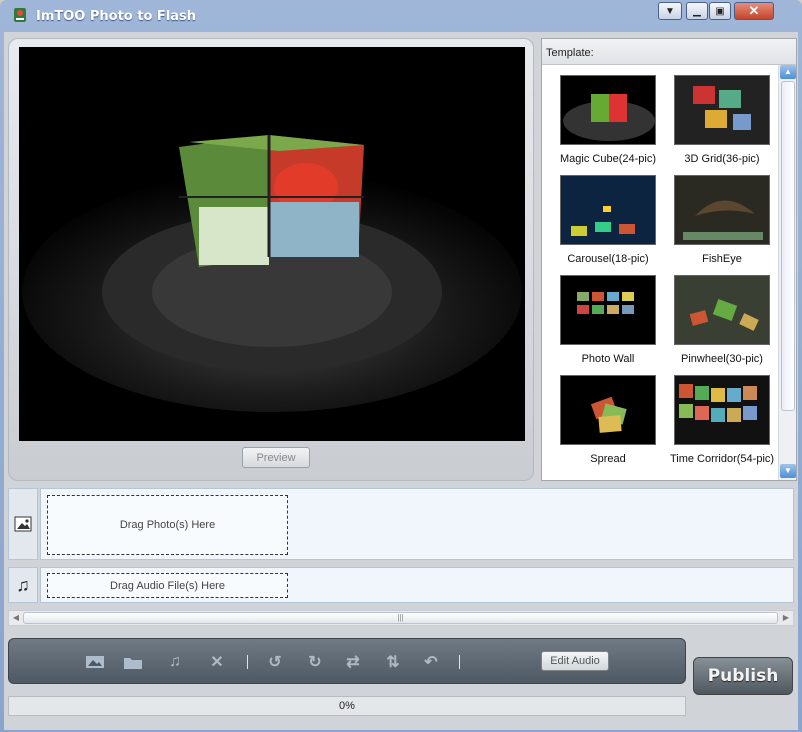 This screenshot has width=802, height=732. I want to click on music-note-icon: ♫, so click(23, 584).